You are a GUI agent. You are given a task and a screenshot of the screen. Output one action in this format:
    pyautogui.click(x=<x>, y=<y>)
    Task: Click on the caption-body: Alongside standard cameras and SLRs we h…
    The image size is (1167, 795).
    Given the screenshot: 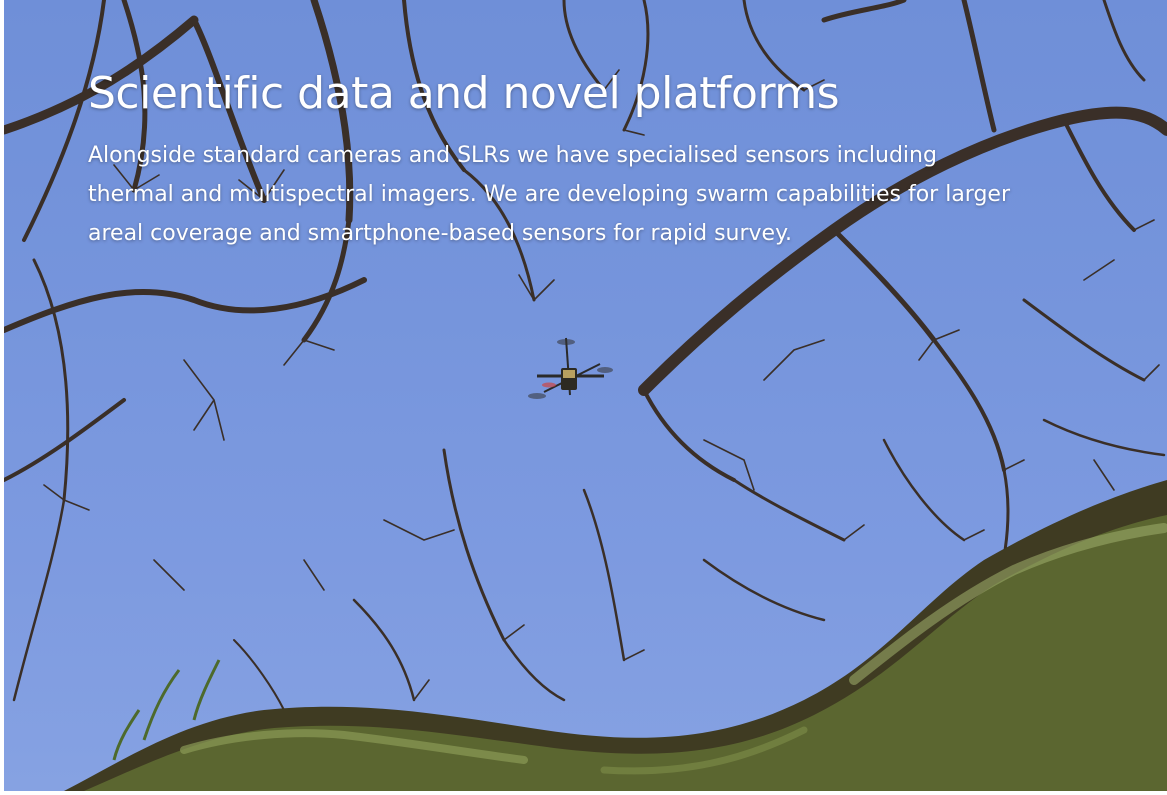 What is the action you would take?
    pyautogui.click(x=549, y=194)
    